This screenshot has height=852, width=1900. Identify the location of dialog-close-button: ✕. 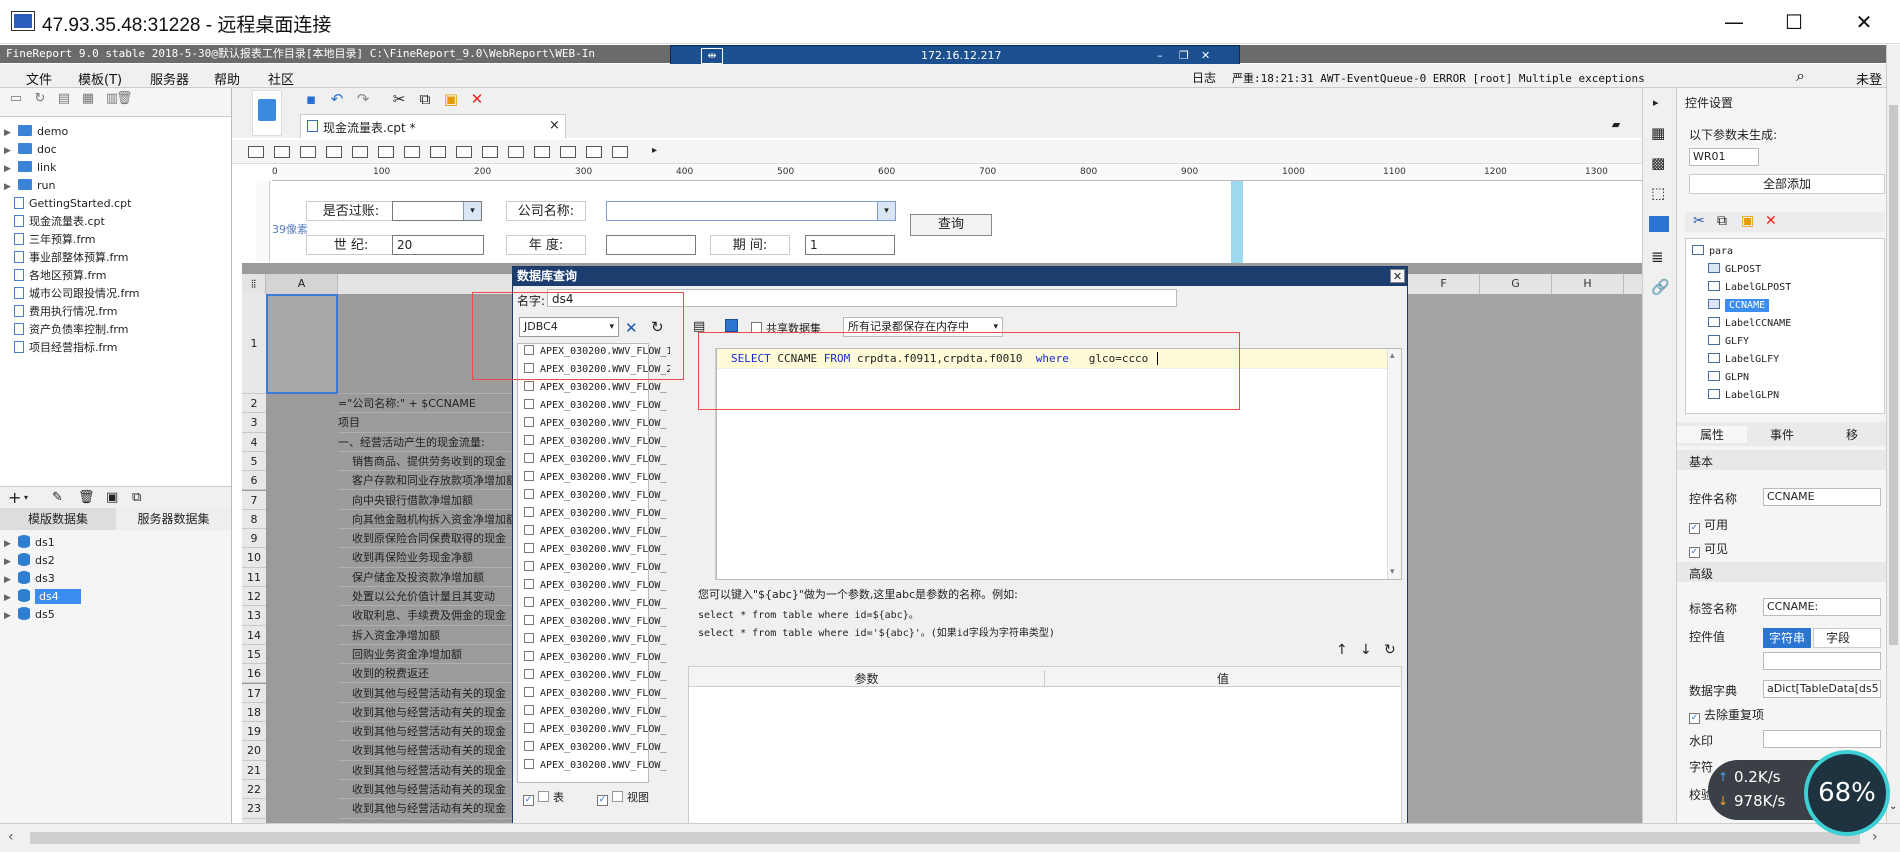
(1397, 276).